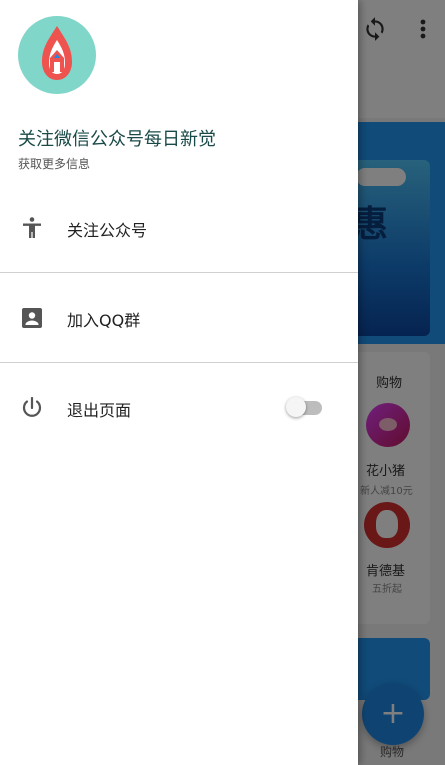  I want to click on account-box-icon, so click(32, 318).